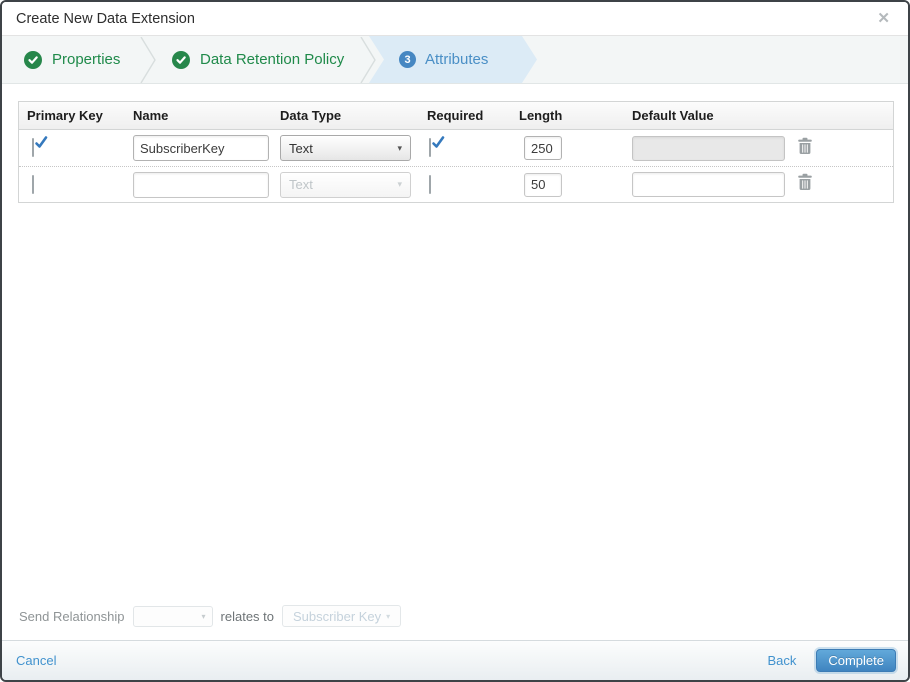 The image size is (910, 682). Describe the element at coordinates (86, 59) in the screenshot. I see `step-label: Properties` at that location.